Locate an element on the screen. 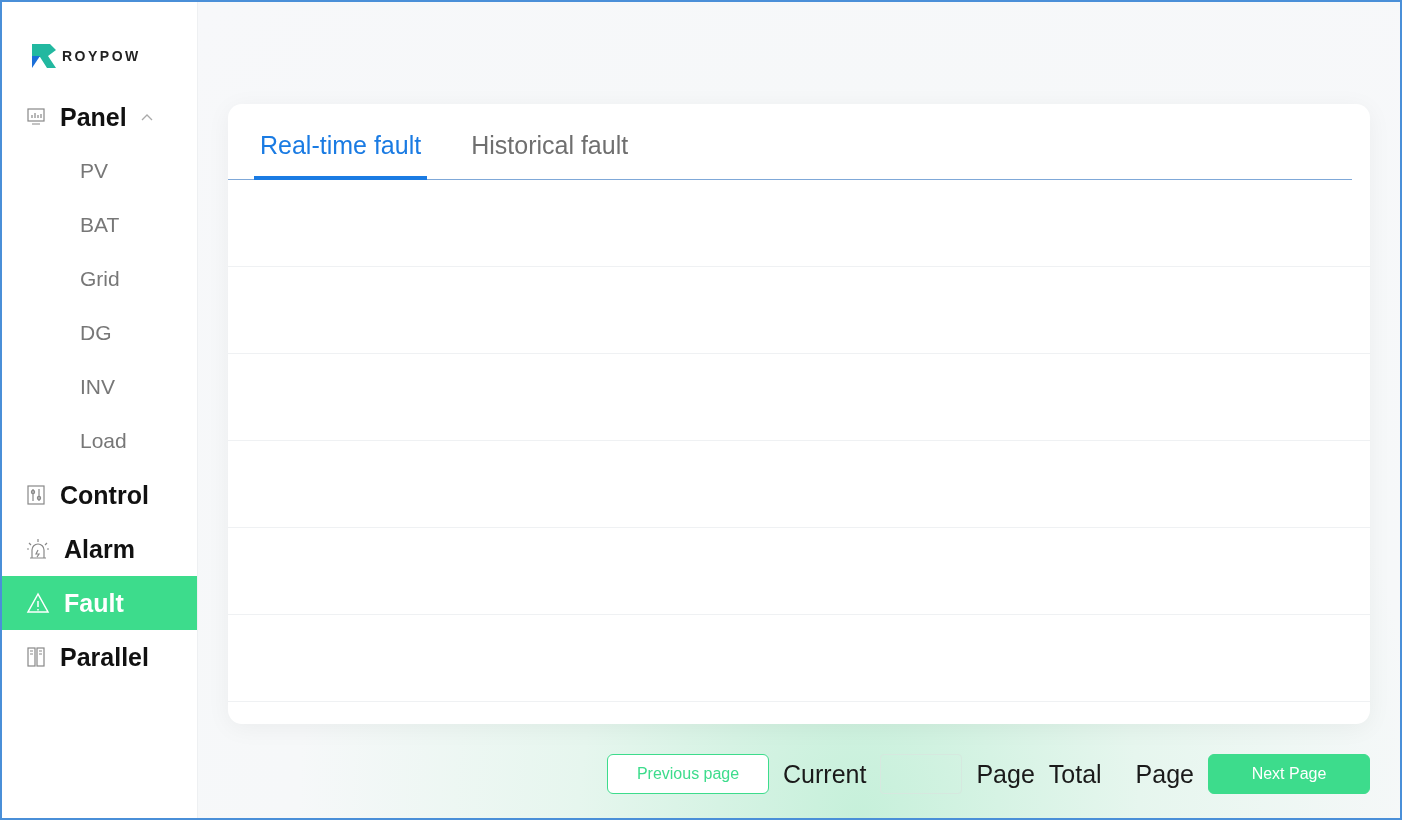  total-label: Total is located at coordinates (1075, 774).